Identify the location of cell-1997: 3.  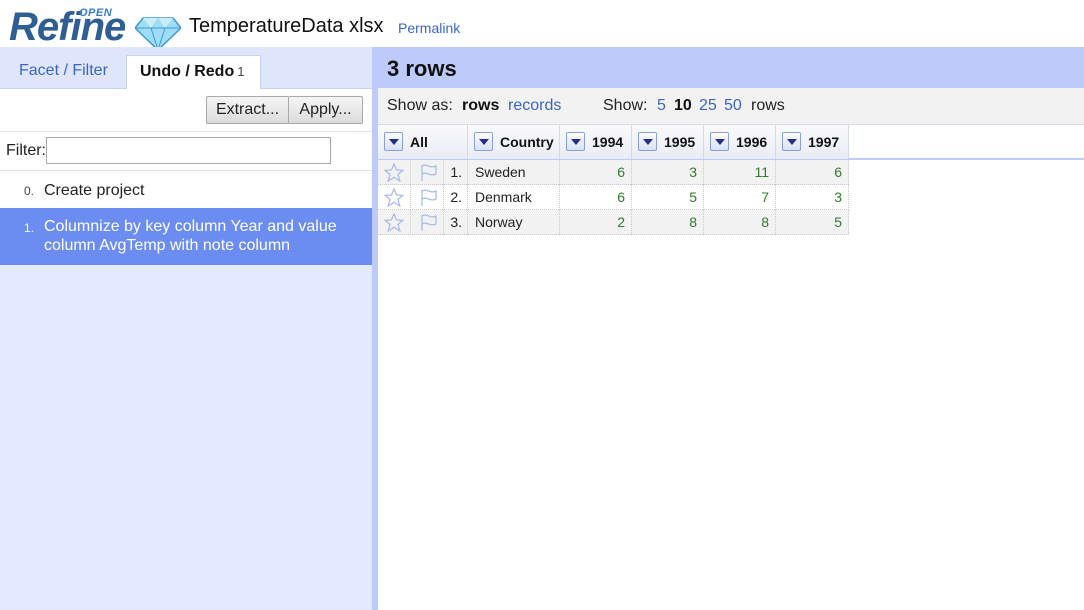
(812, 197).